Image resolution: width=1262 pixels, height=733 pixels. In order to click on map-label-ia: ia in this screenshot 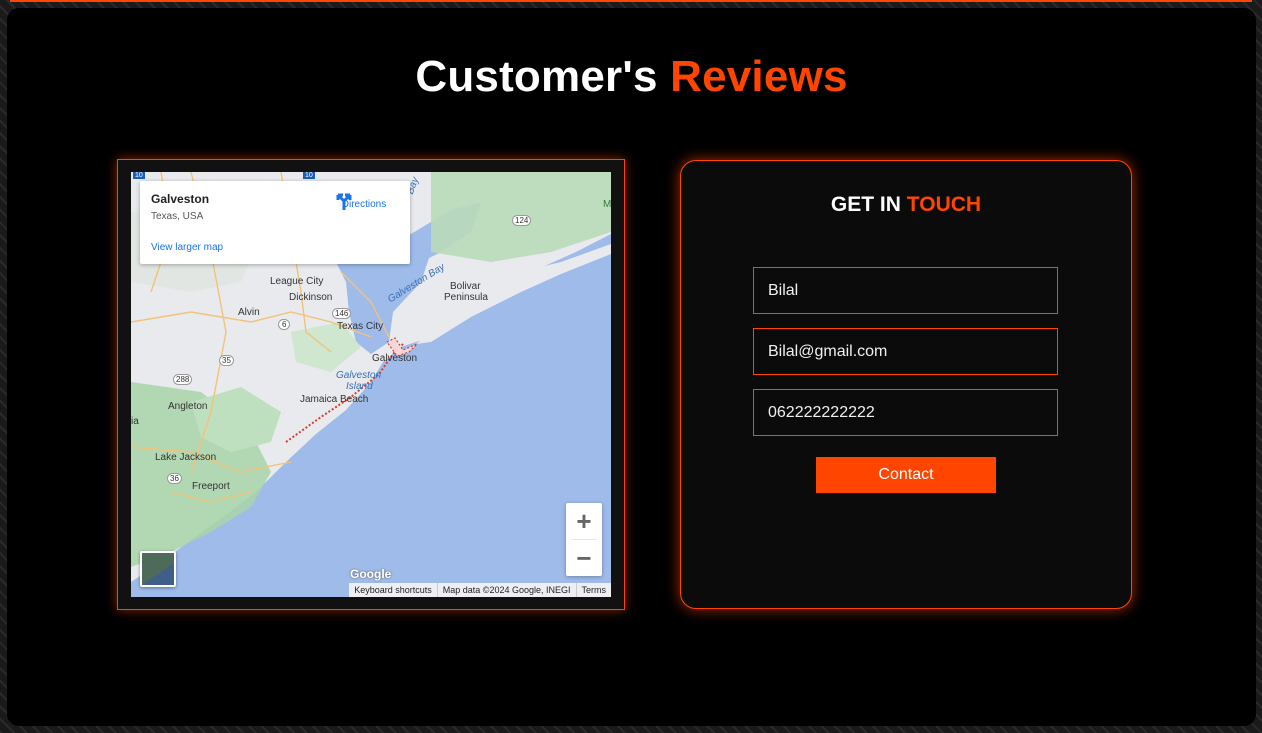, I will do `click(135, 421)`.